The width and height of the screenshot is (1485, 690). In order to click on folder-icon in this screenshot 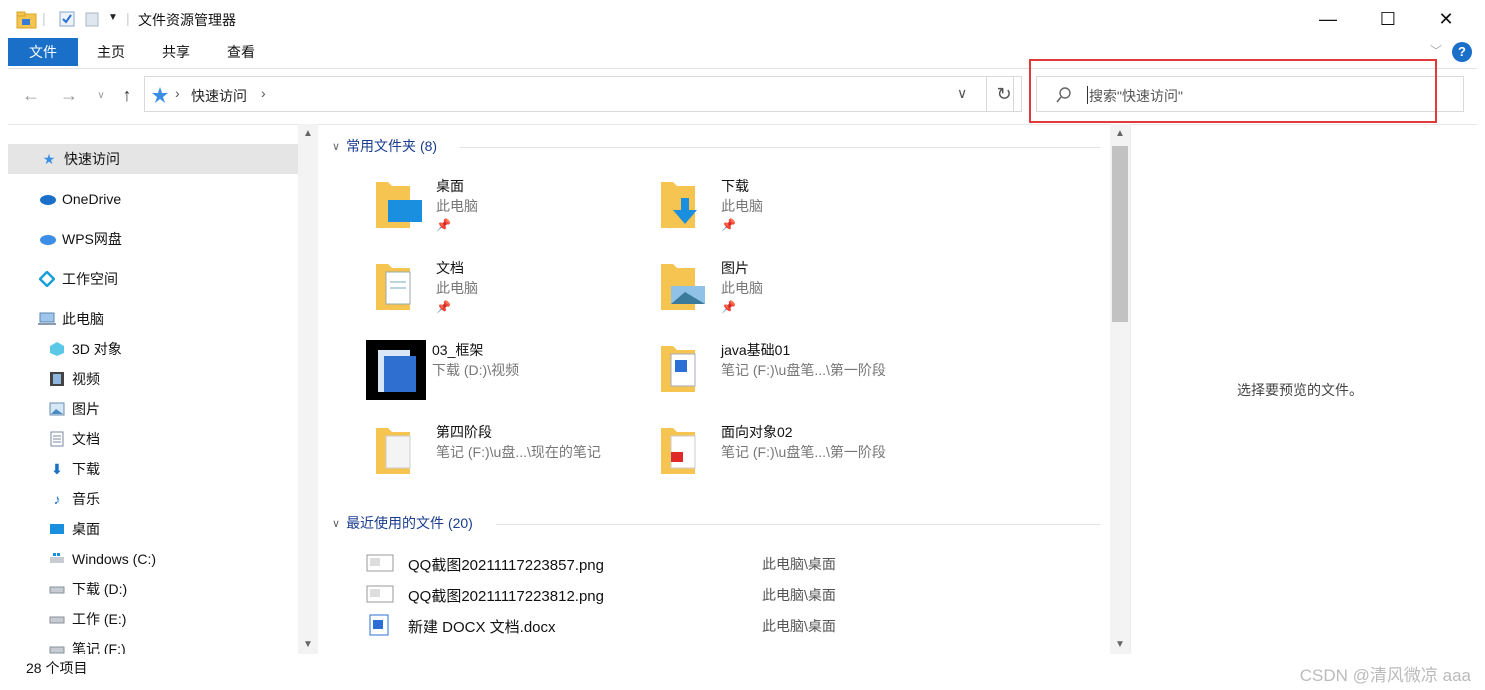, I will do `click(393, 451)`.